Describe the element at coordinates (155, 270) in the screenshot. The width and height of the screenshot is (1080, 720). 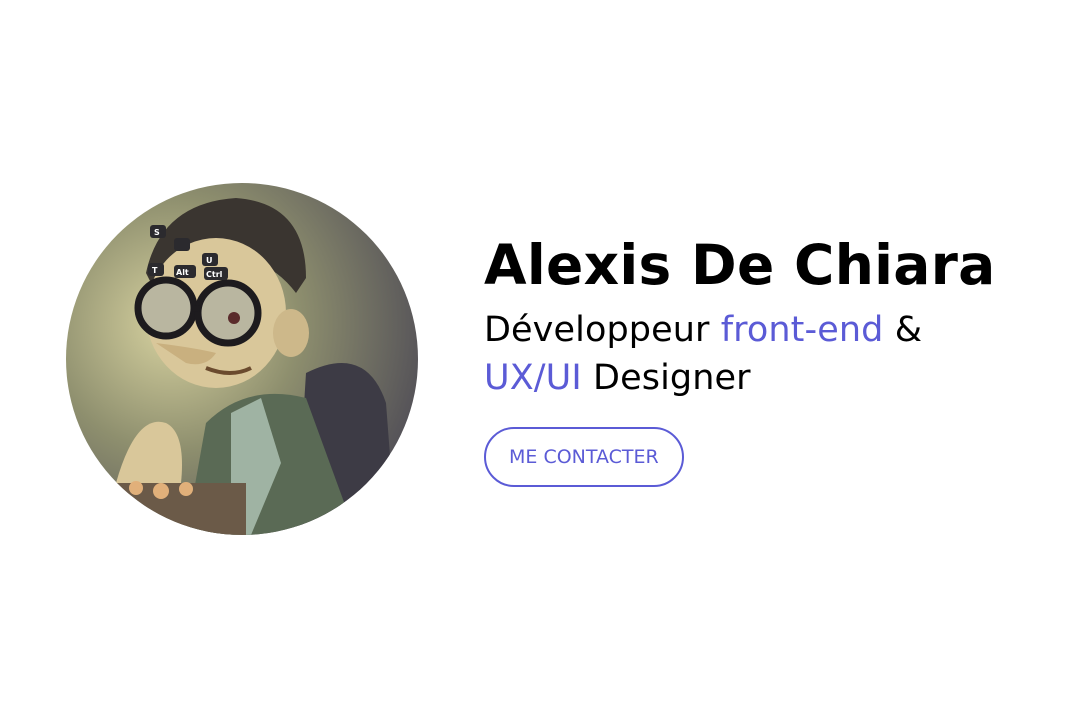
I see `svg-text: T` at that location.